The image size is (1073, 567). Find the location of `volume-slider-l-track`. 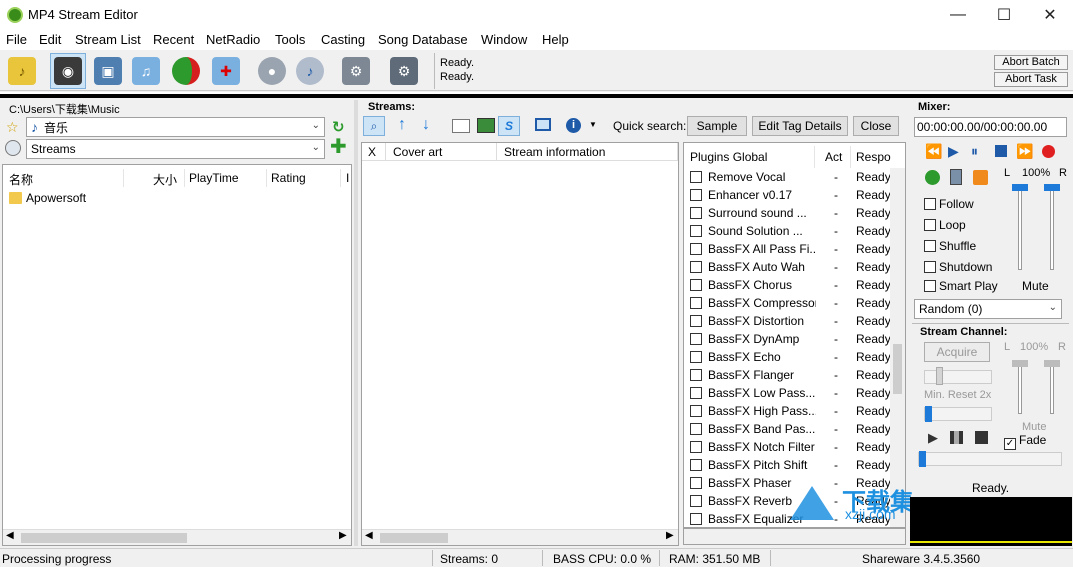

volume-slider-l-track is located at coordinates (1020, 227).